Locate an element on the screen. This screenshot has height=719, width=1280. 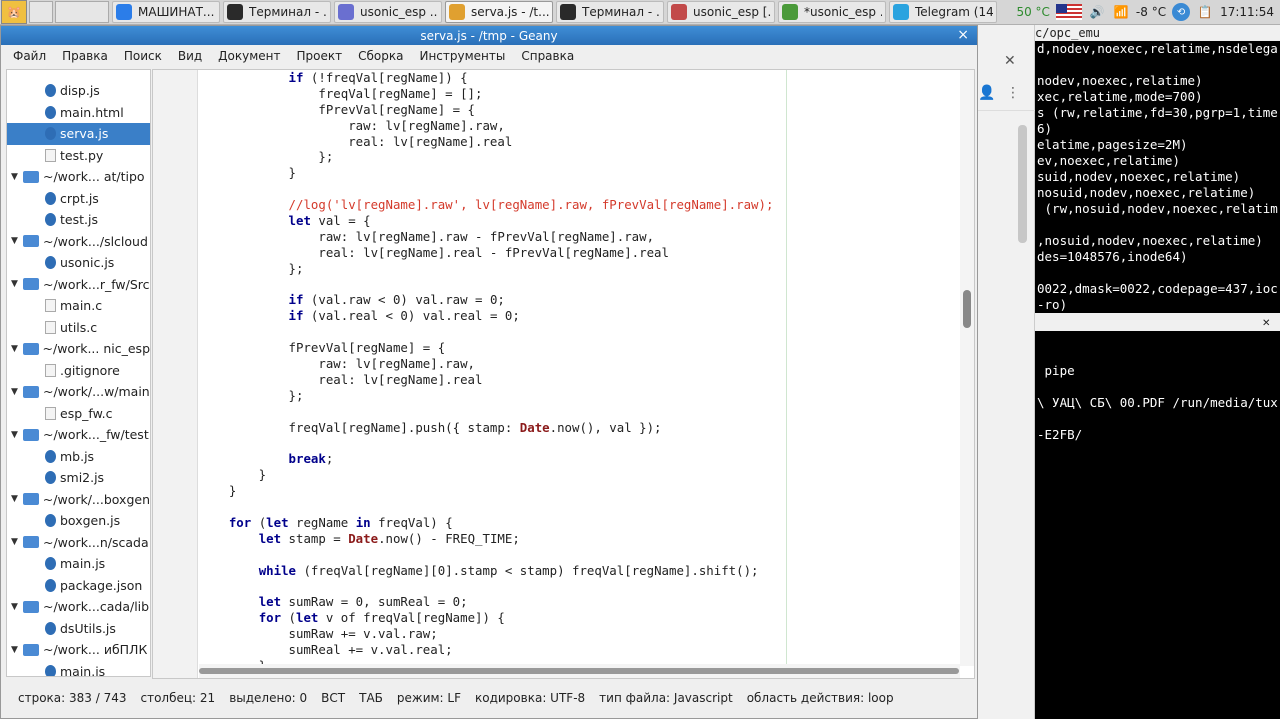
sidebar-folder: ▼ ~/work.../slcloud is located at coordinates (78, 242).